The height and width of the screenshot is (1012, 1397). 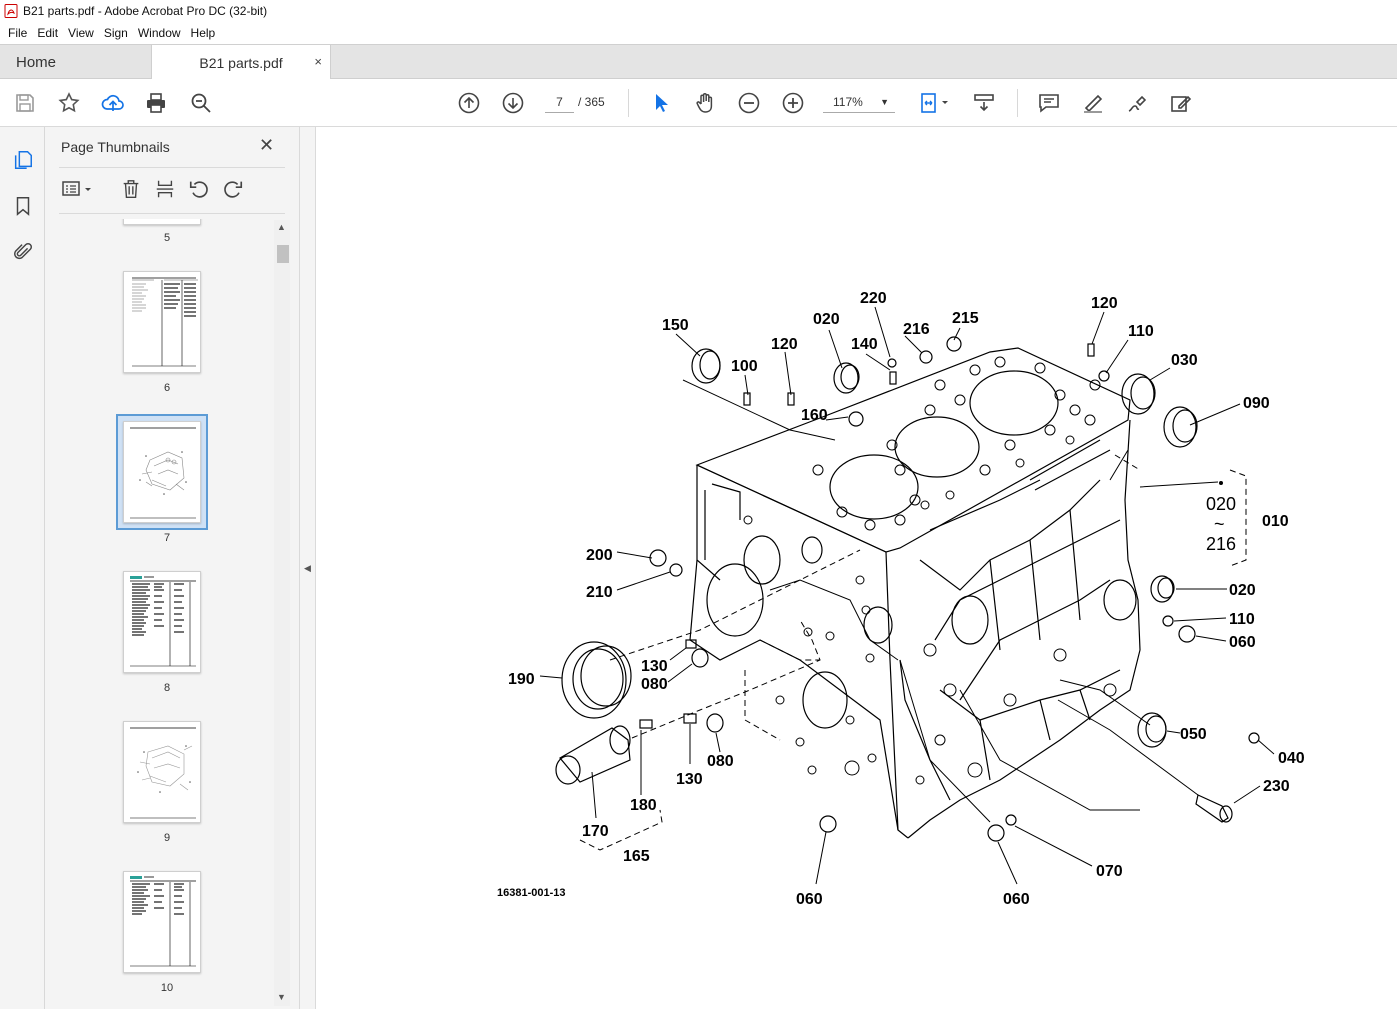 What do you see at coordinates (469, 103) in the screenshot?
I see `prev-page-icon` at bounding box center [469, 103].